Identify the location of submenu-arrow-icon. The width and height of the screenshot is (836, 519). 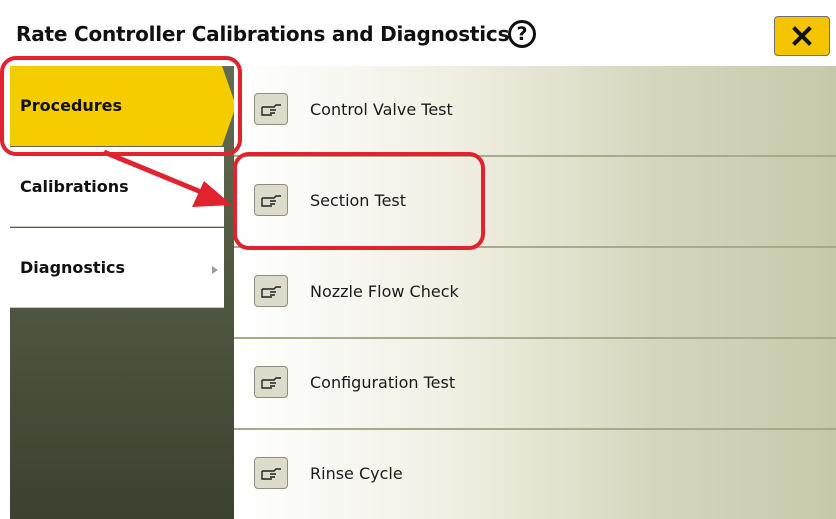
(215, 270).